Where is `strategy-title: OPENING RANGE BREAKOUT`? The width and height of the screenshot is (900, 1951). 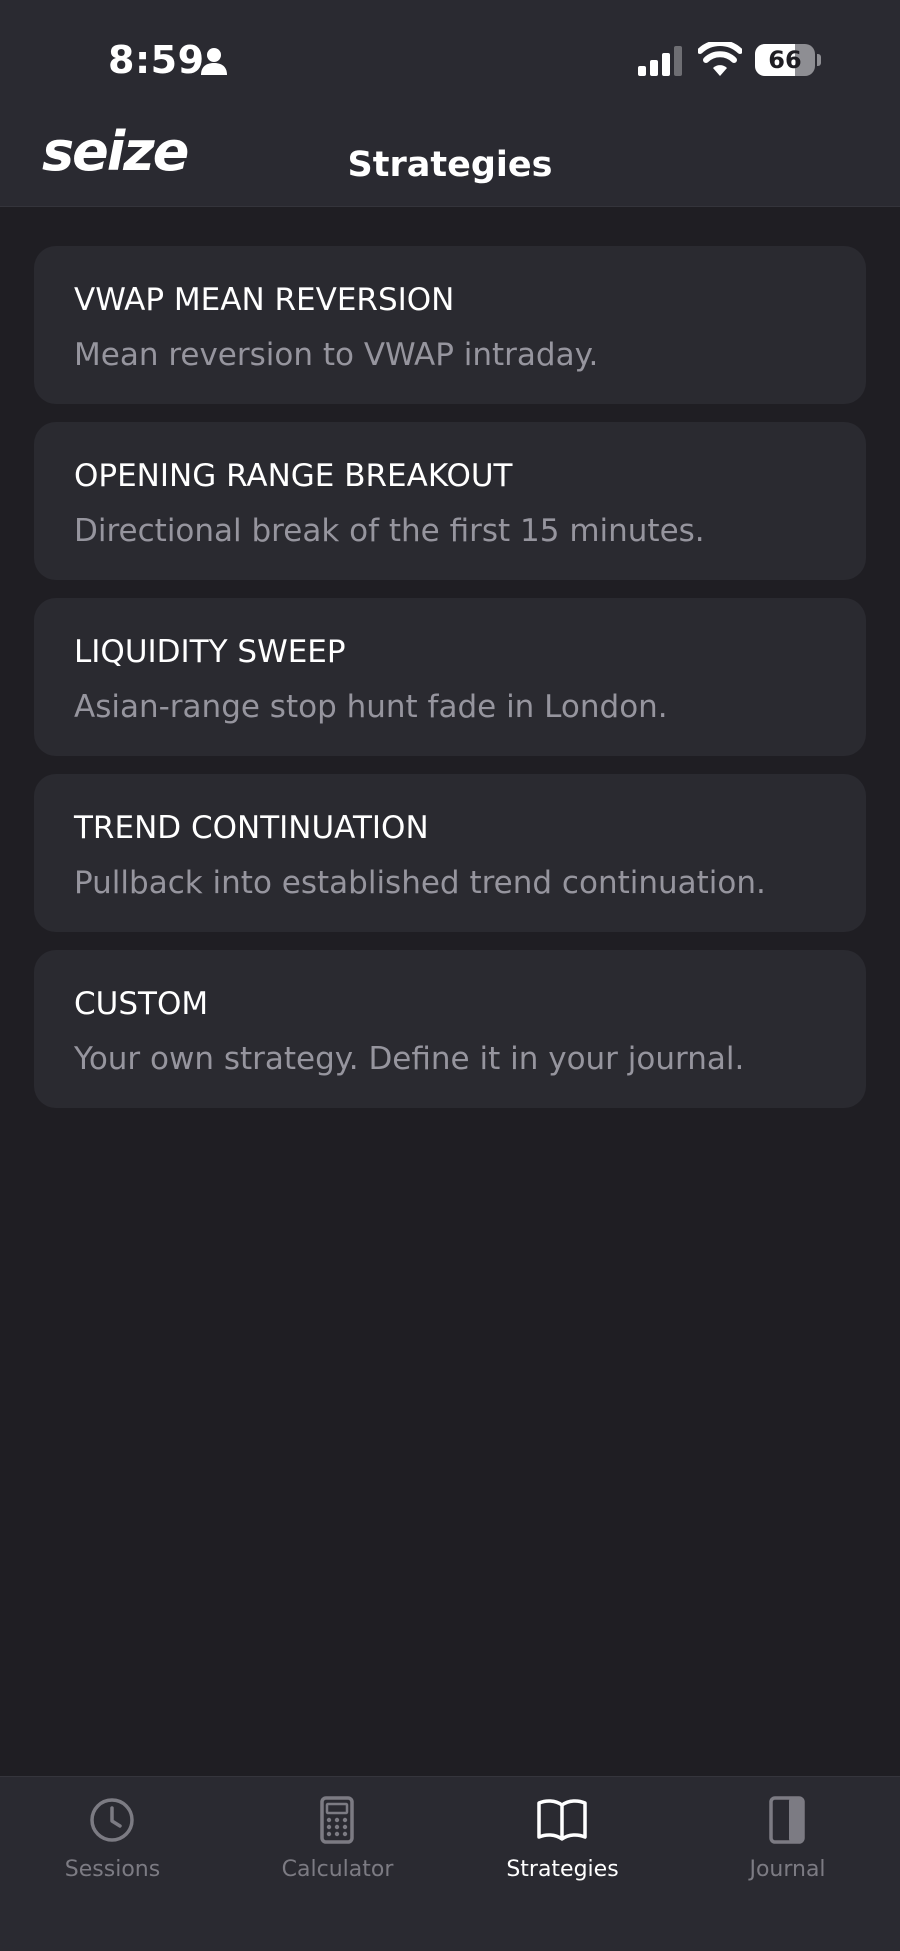
strategy-title: OPENING RANGE BREAKOUT is located at coordinates (293, 476).